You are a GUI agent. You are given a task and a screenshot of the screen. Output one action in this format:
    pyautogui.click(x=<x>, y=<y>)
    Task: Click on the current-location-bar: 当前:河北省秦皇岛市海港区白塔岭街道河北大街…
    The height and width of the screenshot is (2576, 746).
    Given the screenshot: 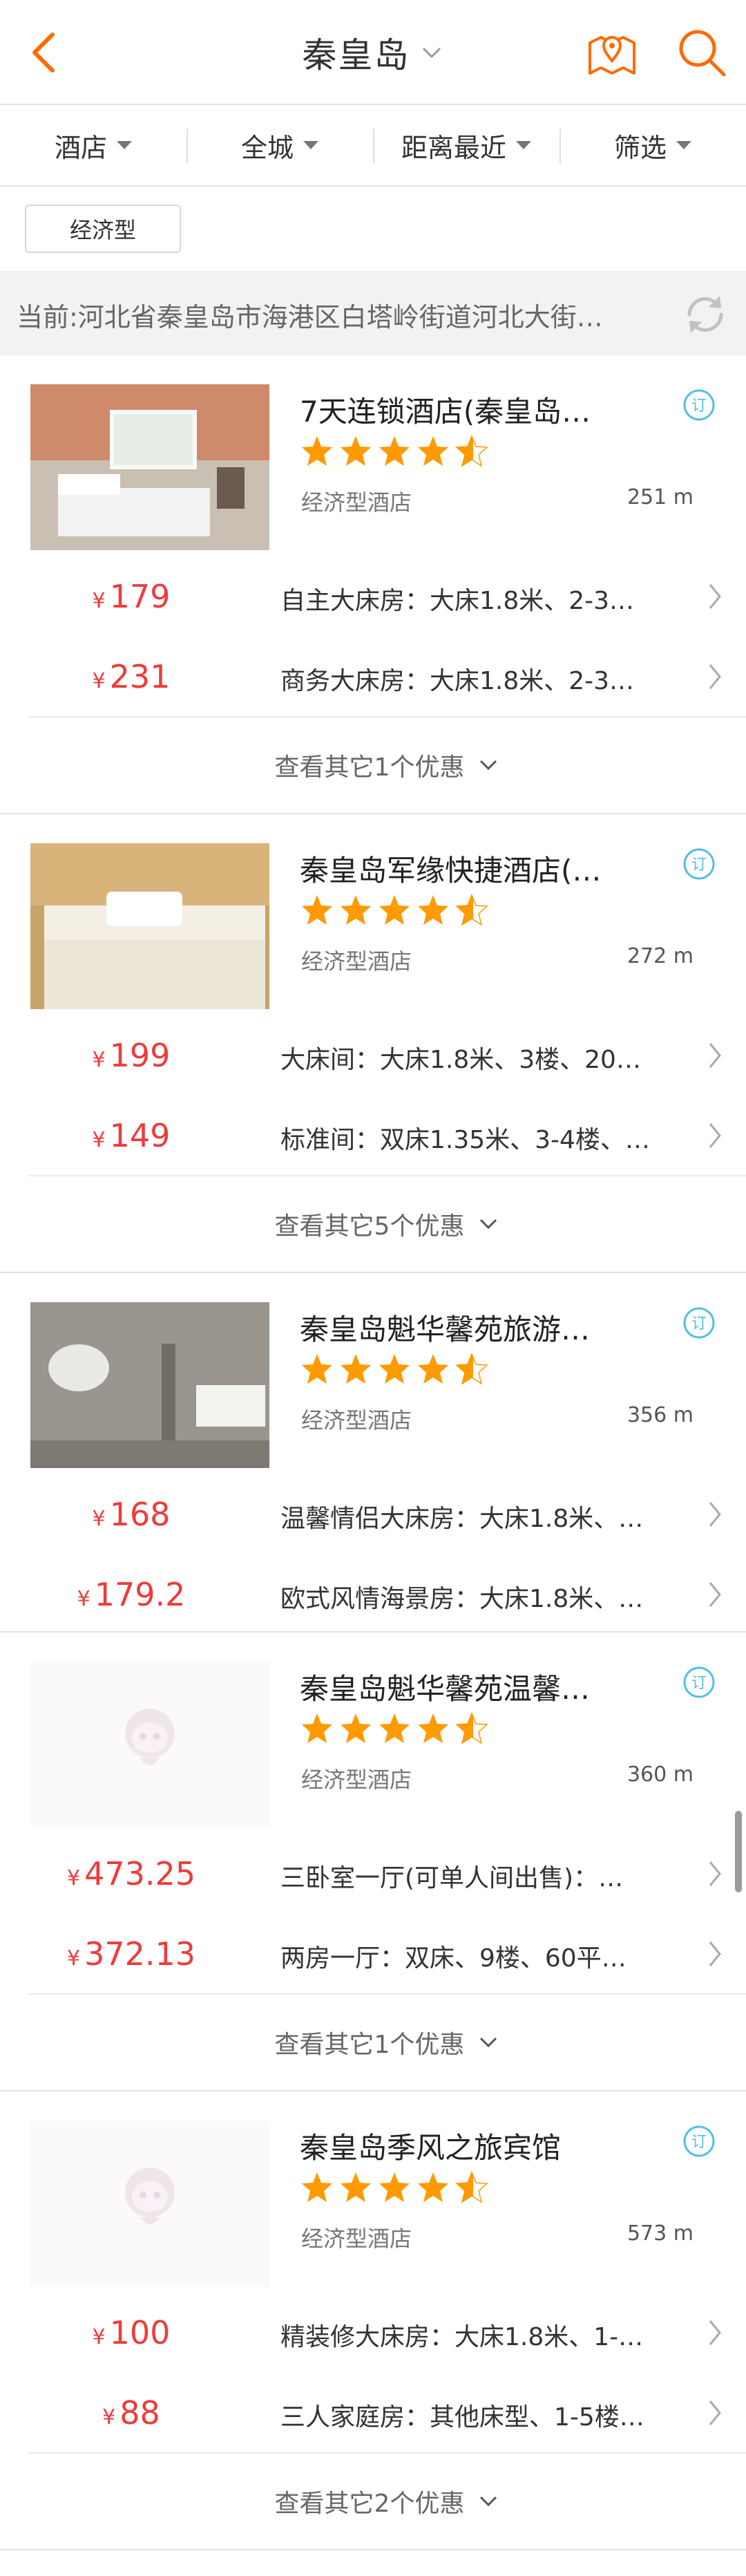 What is the action you would take?
    pyautogui.click(x=373, y=313)
    